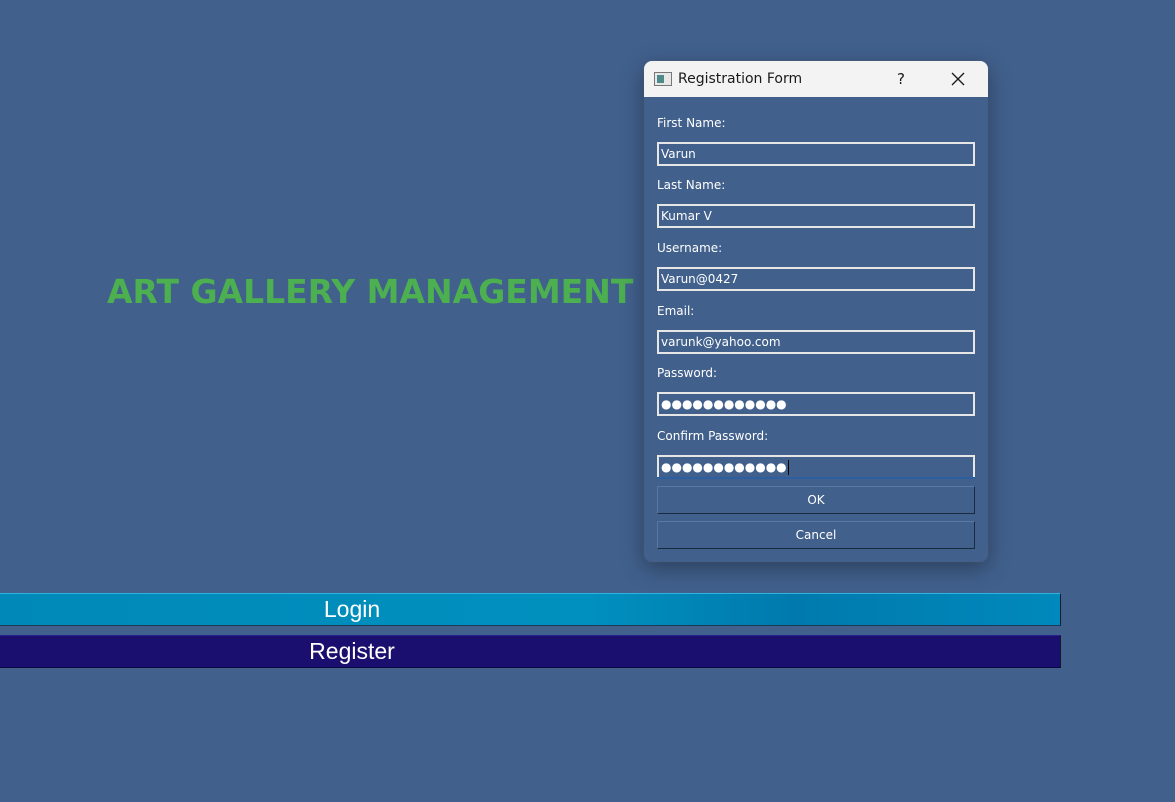 The height and width of the screenshot is (802, 1175). What do you see at coordinates (687, 373) in the screenshot?
I see `password-label: Password:` at bounding box center [687, 373].